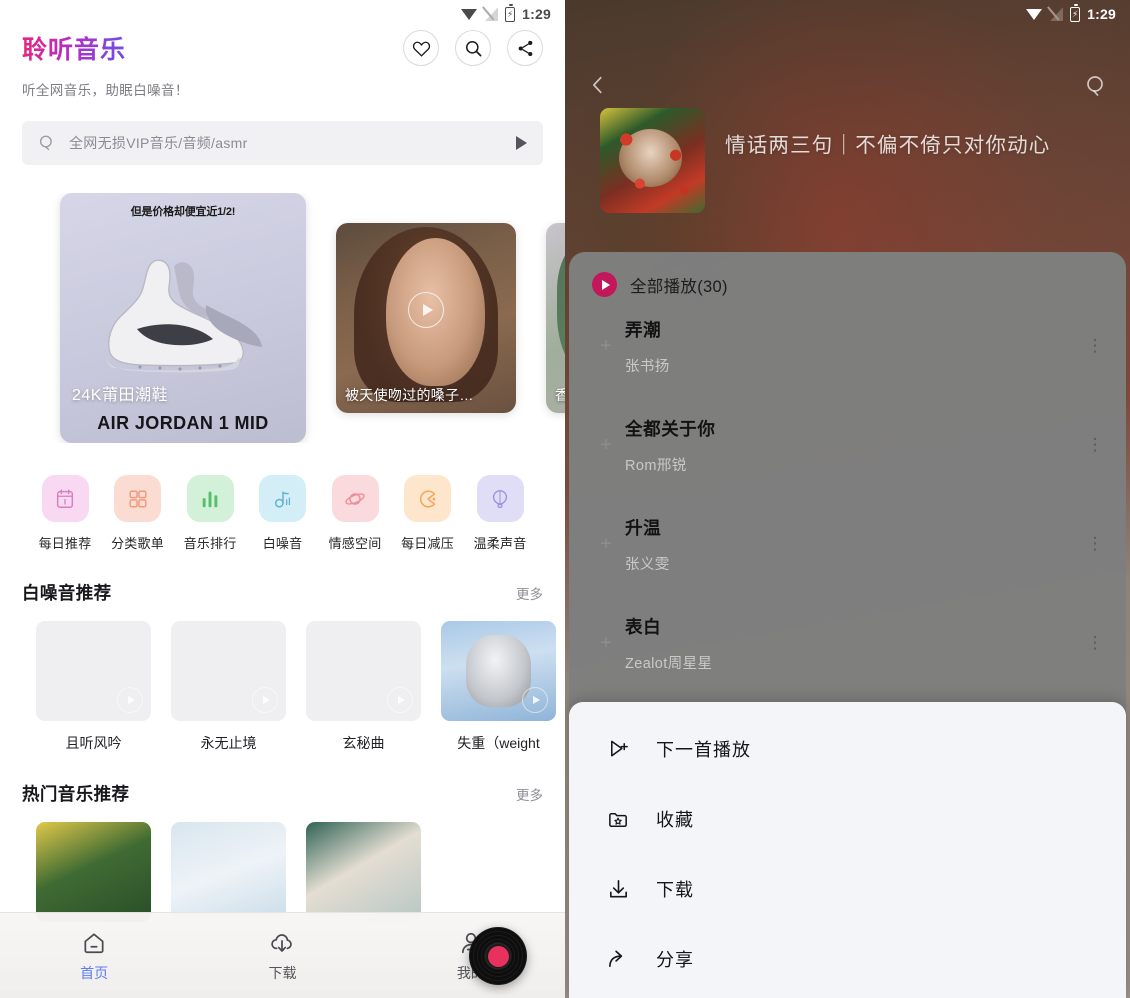 This screenshot has height=998, width=1130. I want to click on table-row: + 表白 Zealot周星星 ⋮, so click(847, 643).